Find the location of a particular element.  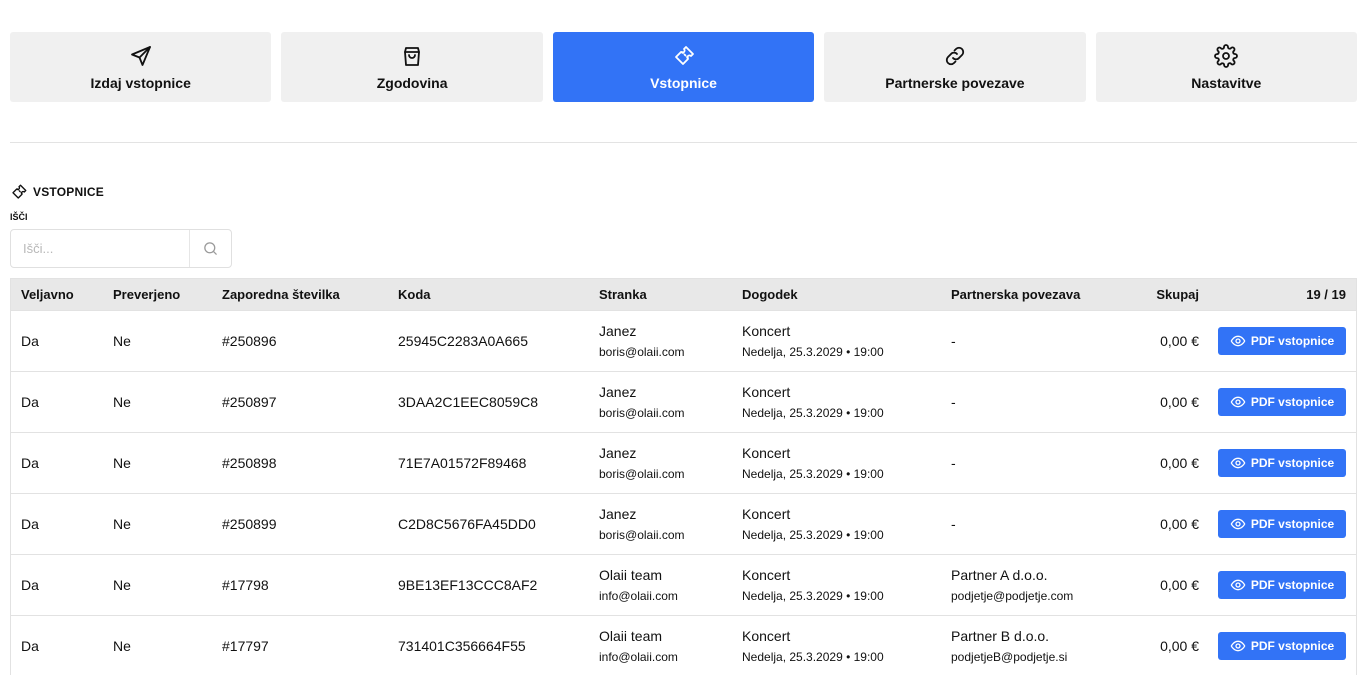

cell-partnerska-povezava: Partner B d.o.o. podjetjeB@podjetje.si is located at coordinates (1009, 645).